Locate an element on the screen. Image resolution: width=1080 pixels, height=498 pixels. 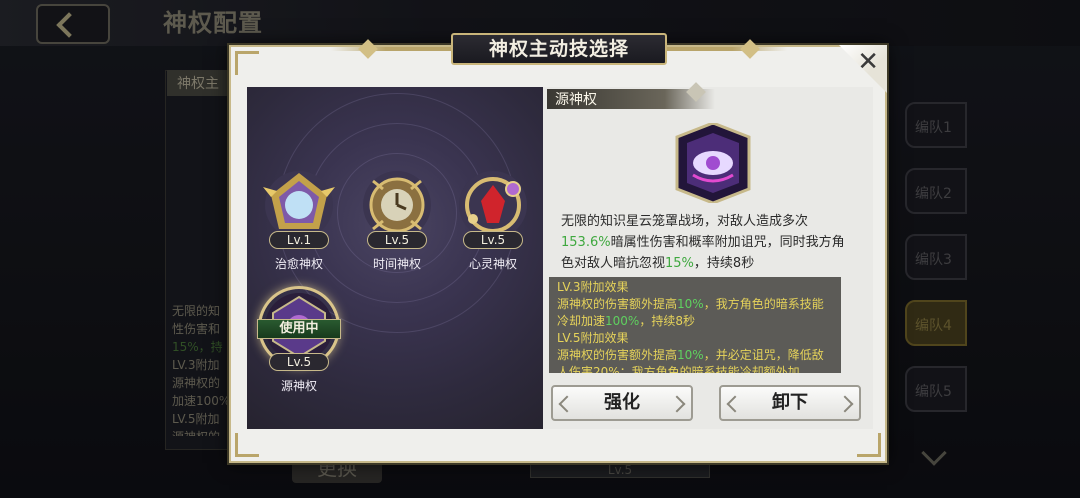
dialog-title-plate: 神权主动技选择 is located at coordinates (559, 49).